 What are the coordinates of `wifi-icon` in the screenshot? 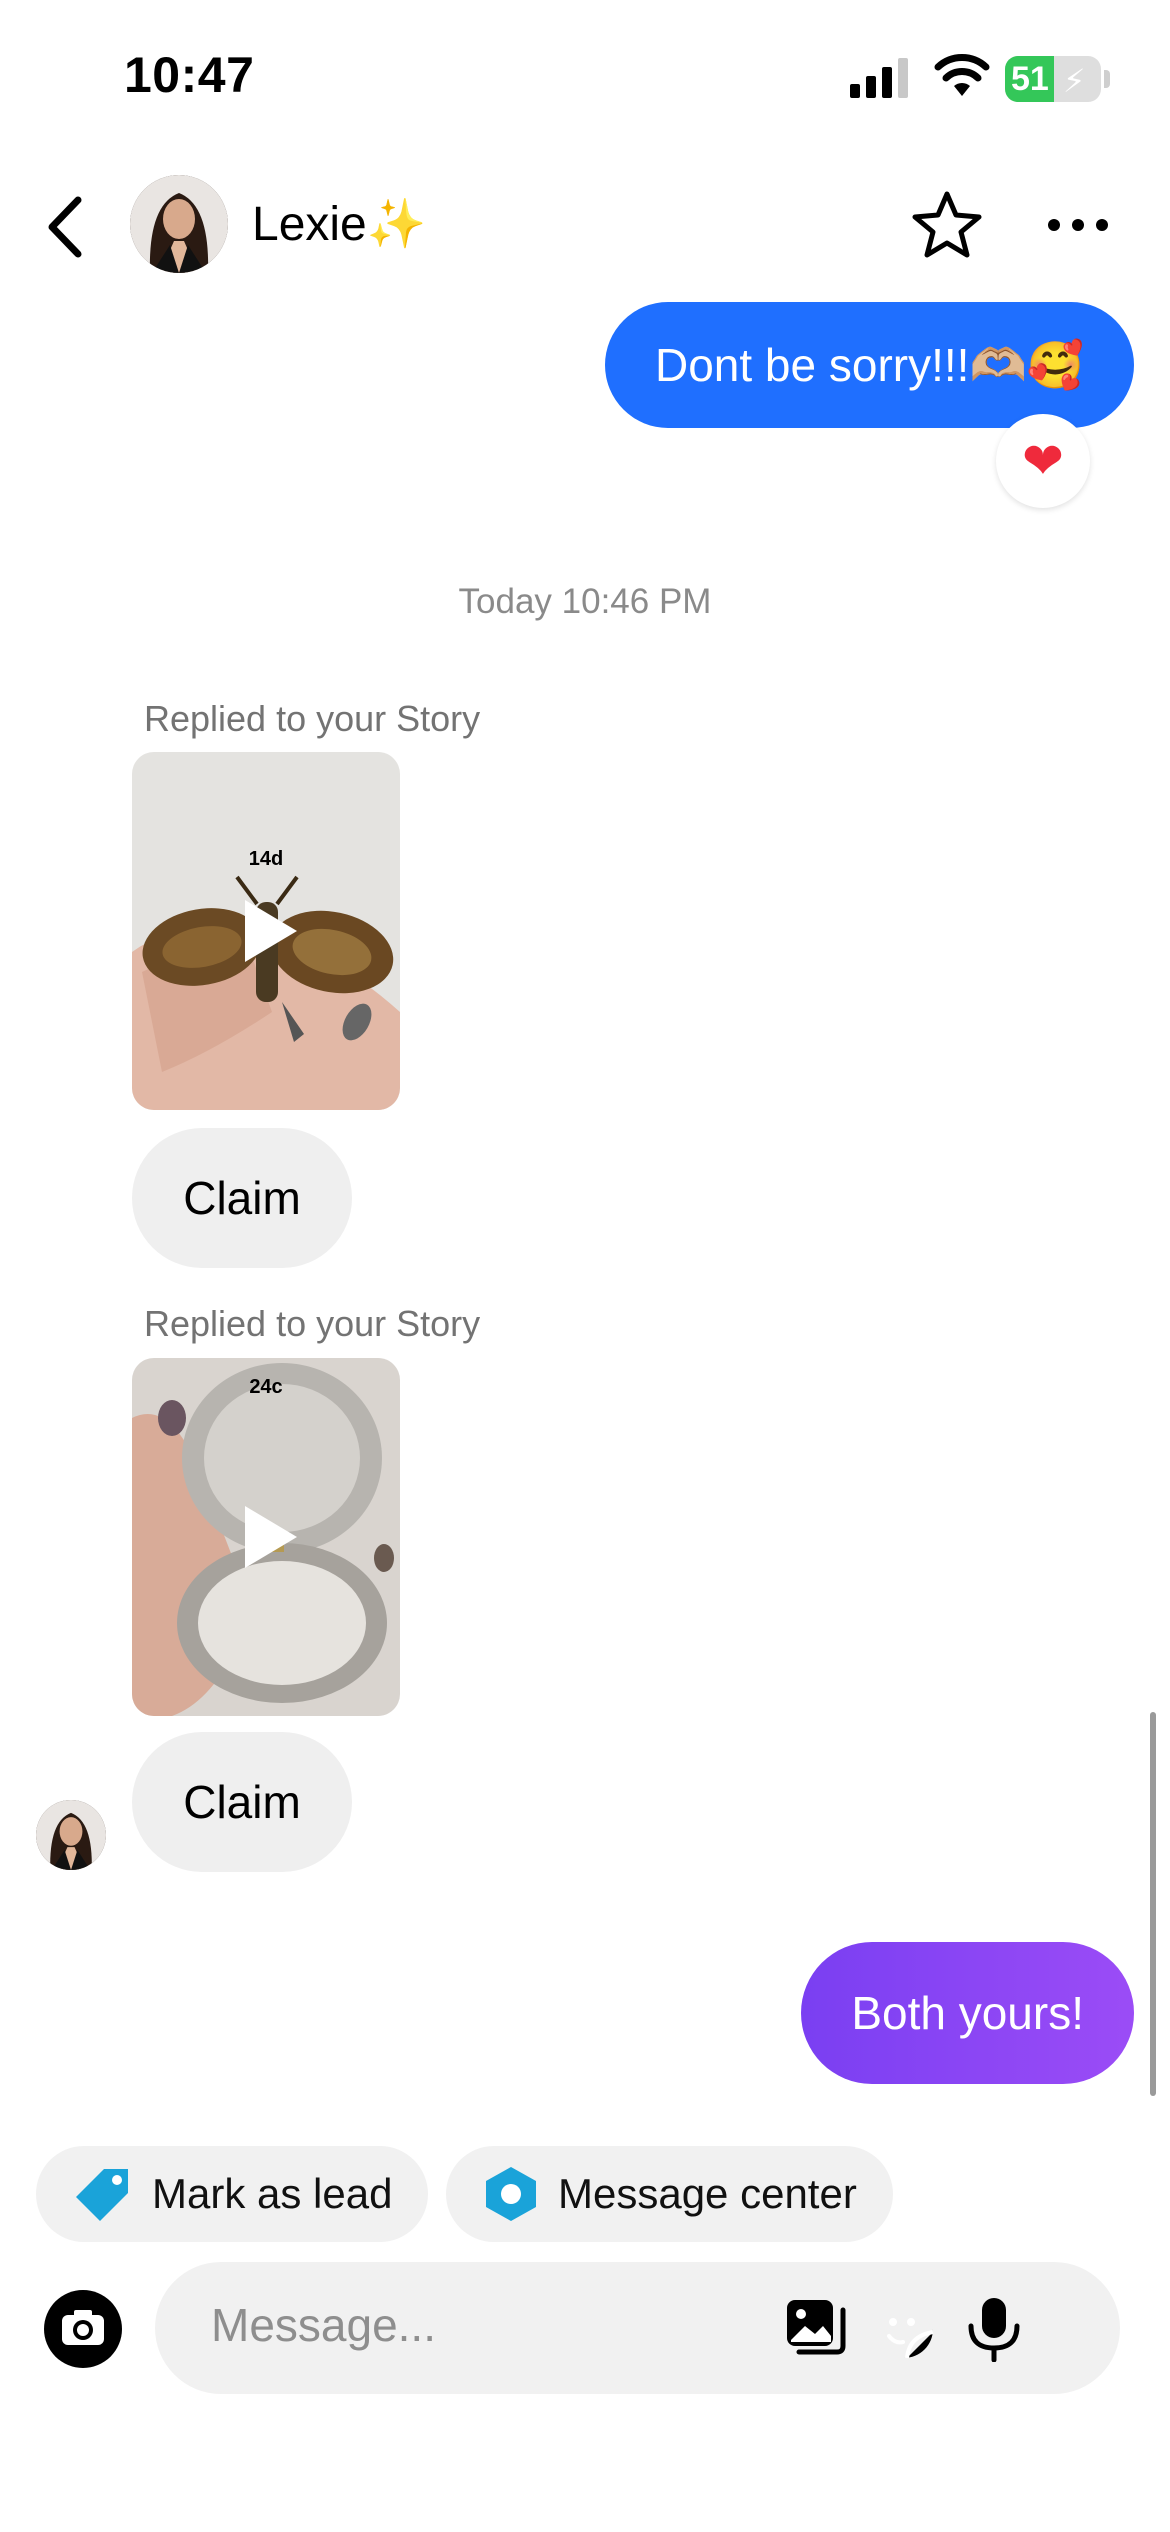 It's located at (962, 75).